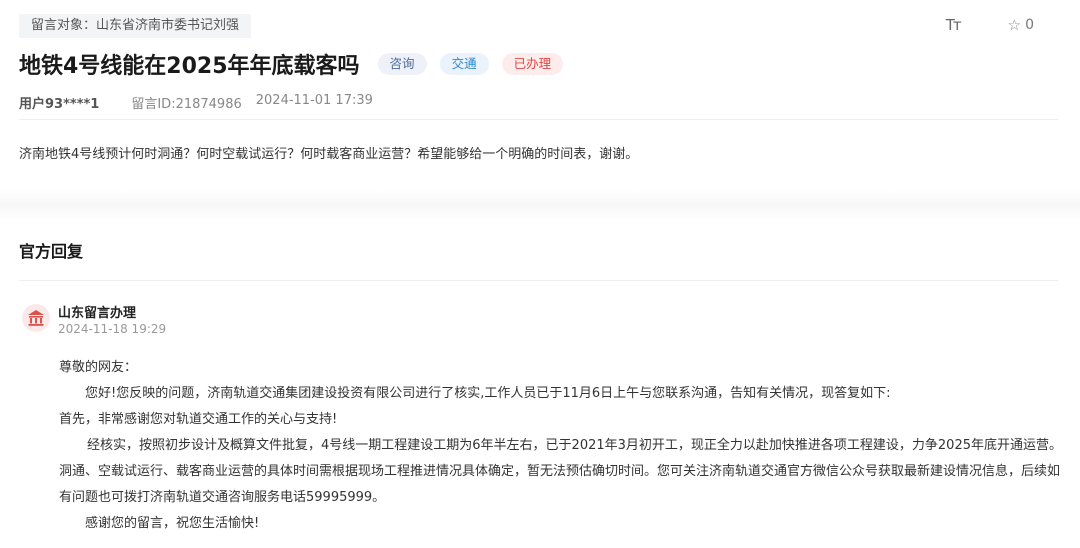  I want to click on page-title: 地铁4号线能在2025年年底载客吗, so click(189, 66).